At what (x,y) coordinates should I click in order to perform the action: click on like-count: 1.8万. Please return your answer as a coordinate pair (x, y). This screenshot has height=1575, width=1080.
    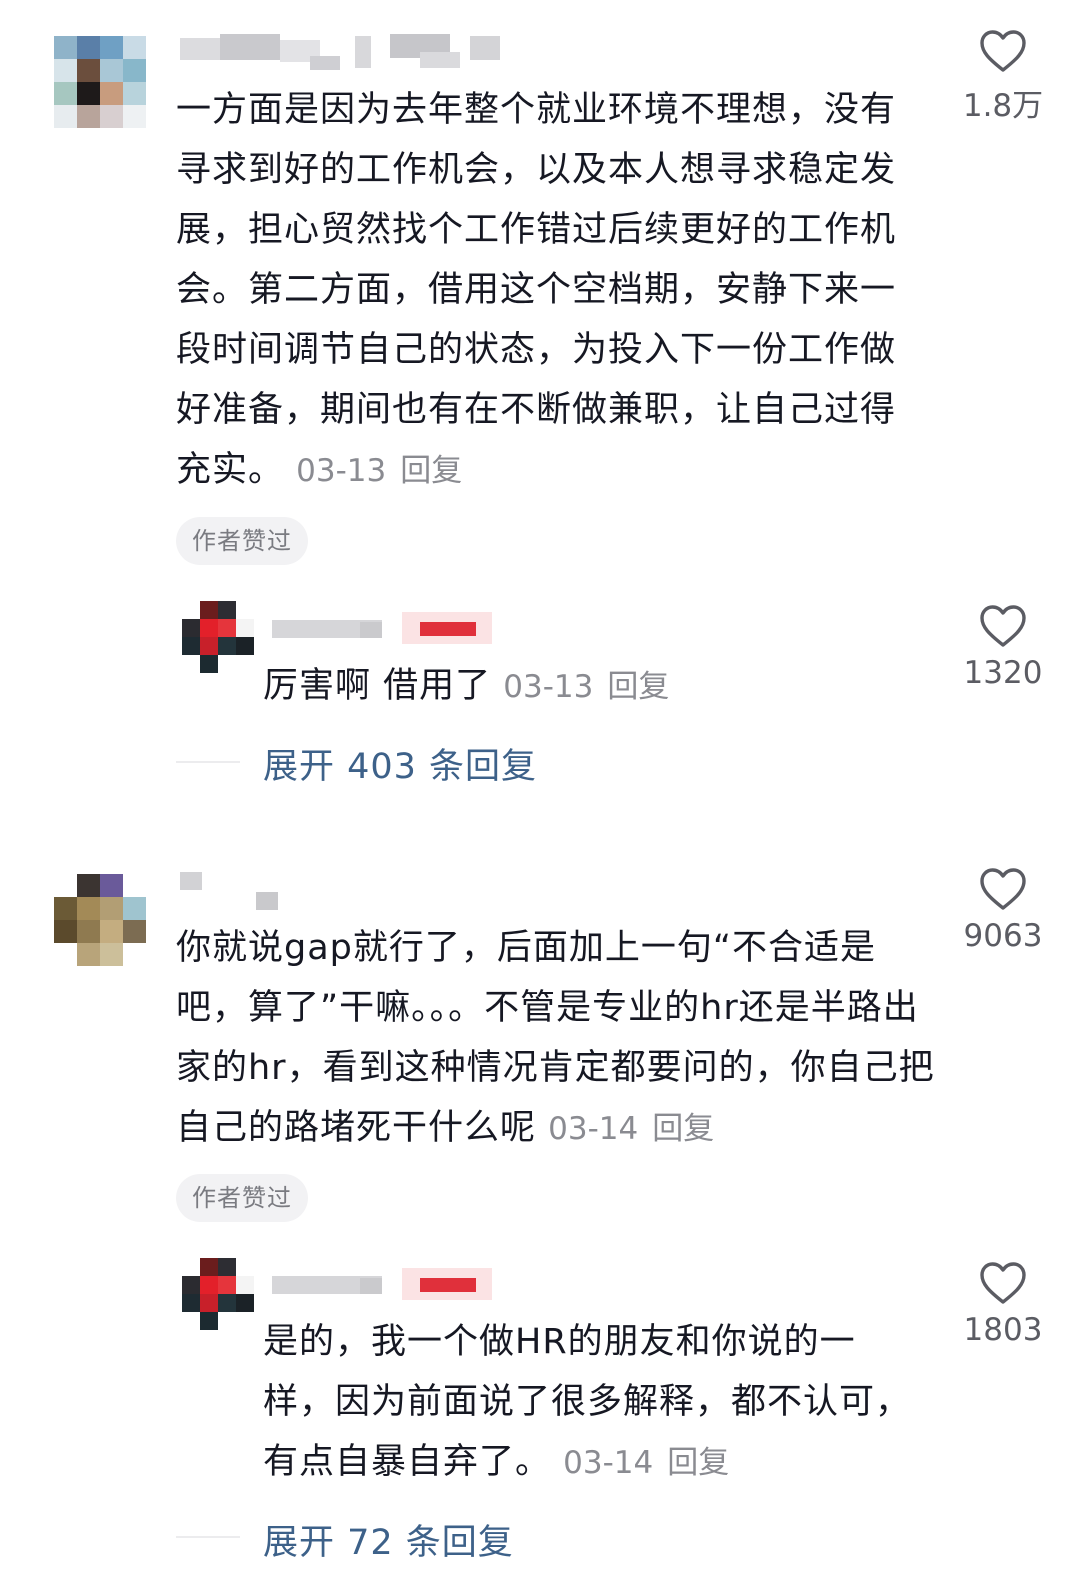
    Looking at the image, I should click on (1003, 106).